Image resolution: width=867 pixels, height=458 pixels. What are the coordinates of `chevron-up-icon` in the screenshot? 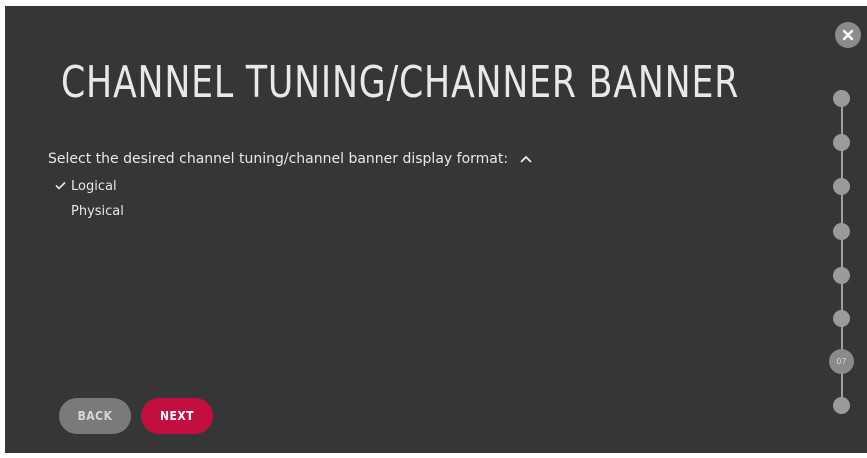 It's located at (525, 159).